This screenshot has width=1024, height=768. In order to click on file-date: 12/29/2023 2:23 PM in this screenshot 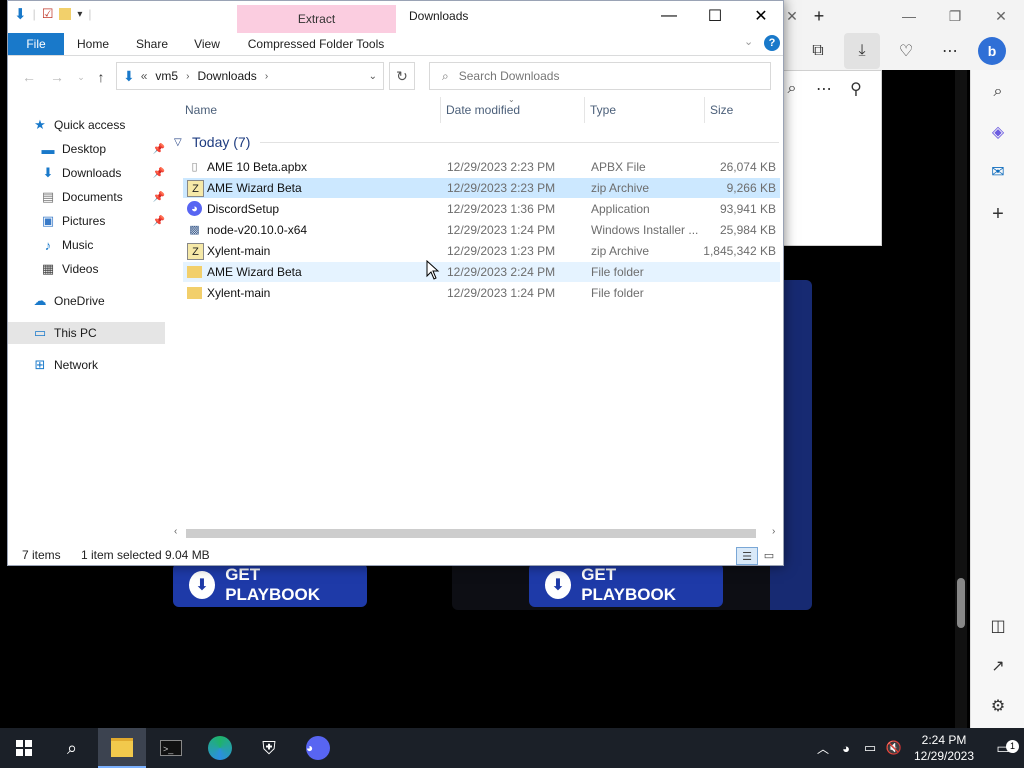, I will do `click(501, 188)`.